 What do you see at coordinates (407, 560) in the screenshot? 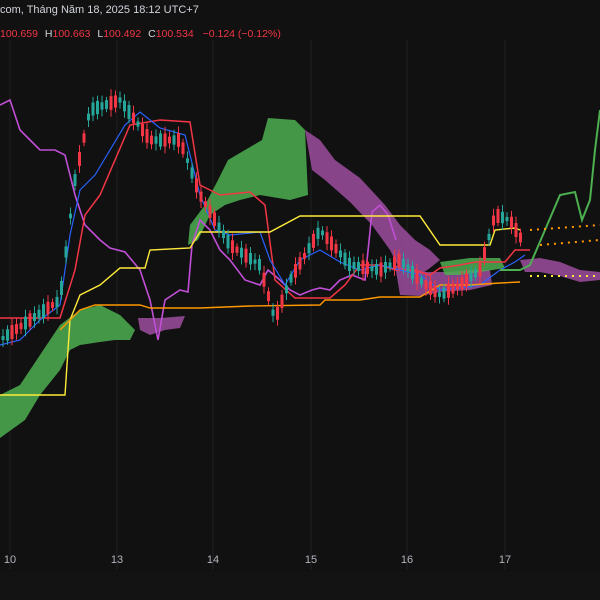
I see `x-tick-label: 16` at bounding box center [407, 560].